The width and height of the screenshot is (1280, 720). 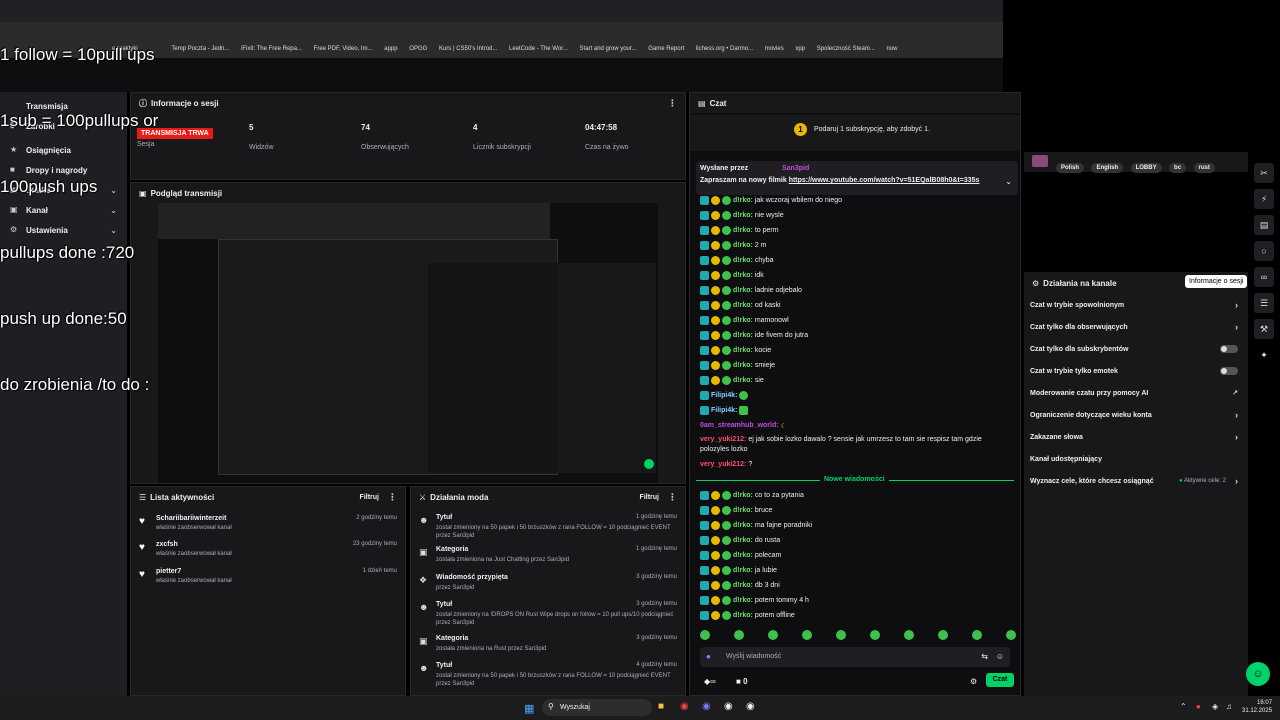 I want to click on folder-icon: ■, so click(x=661, y=706).